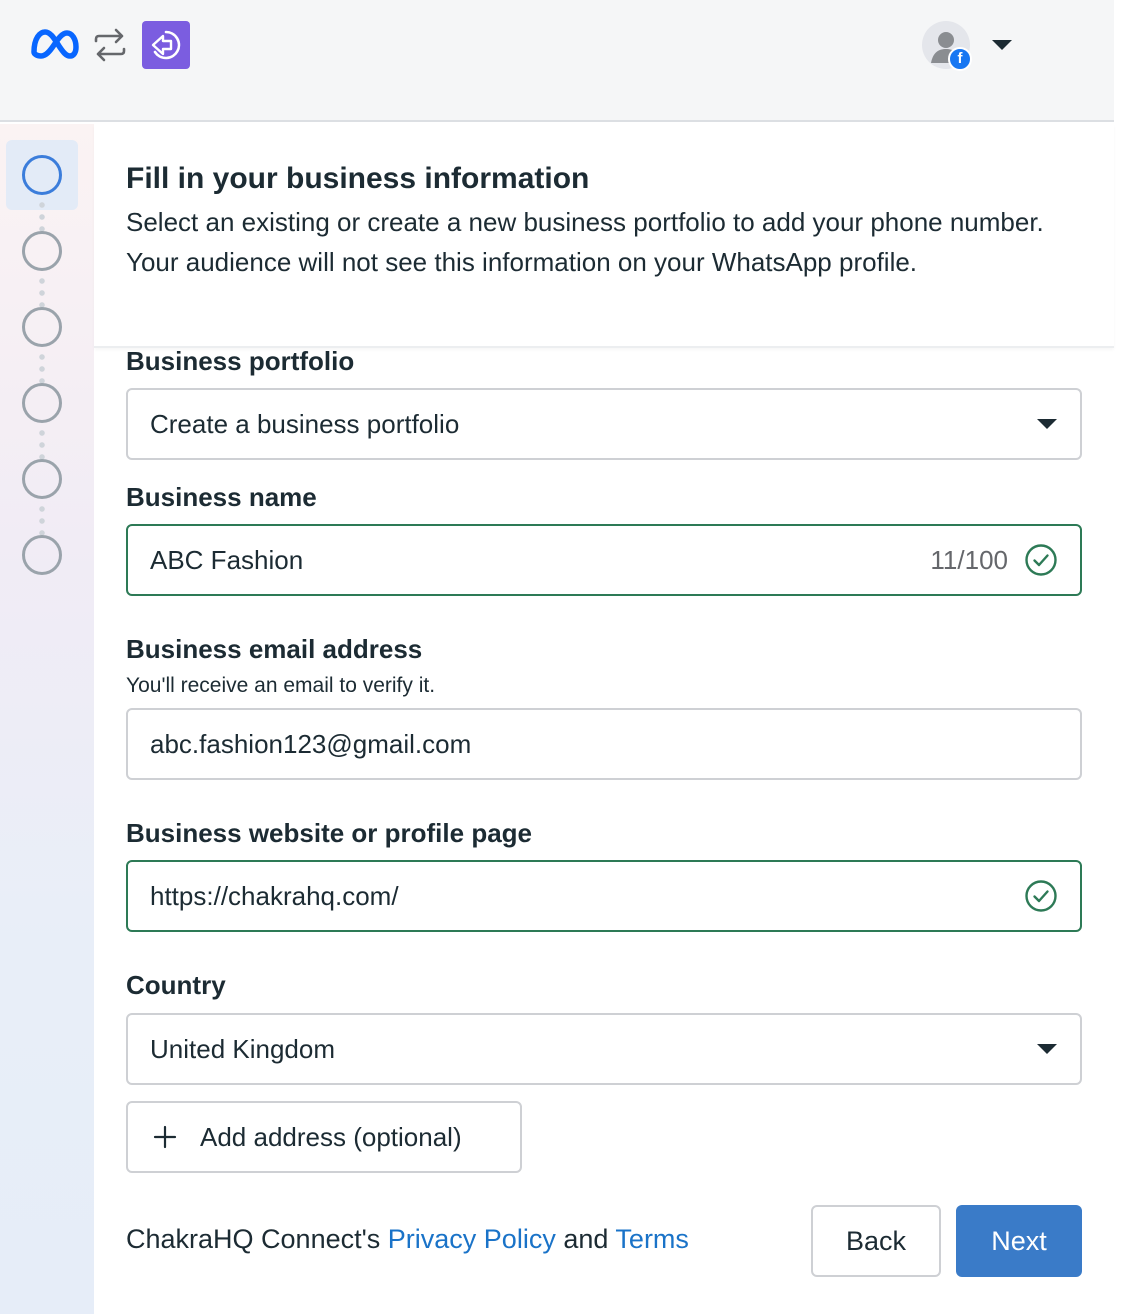  What do you see at coordinates (240, 361) in the screenshot?
I see `portfolio-label: Business portfolio` at bounding box center [240, 361].